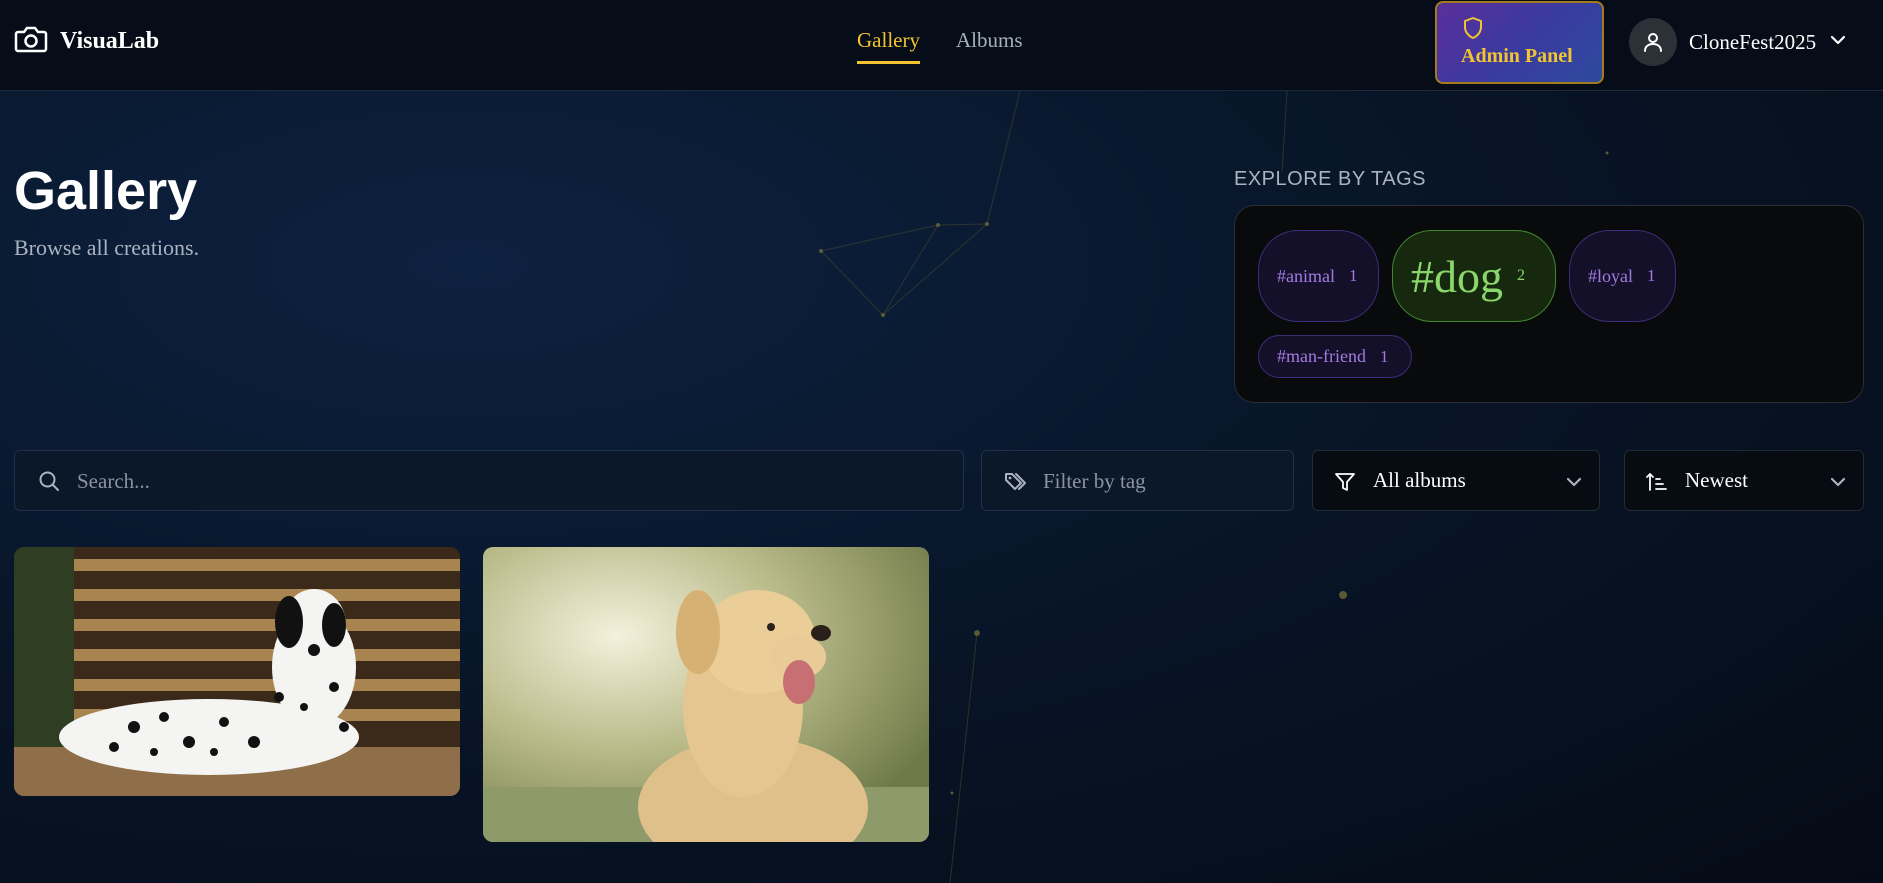 This screenshot has width=1883, height=883. I want to click on tag-name: #dog, so click(1457, 276).